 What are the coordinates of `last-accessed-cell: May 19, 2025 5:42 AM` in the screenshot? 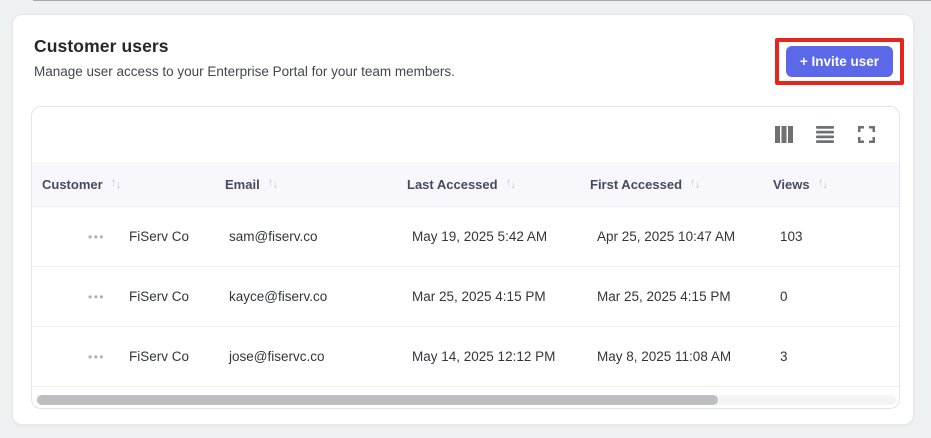 It's located at (480, 236).